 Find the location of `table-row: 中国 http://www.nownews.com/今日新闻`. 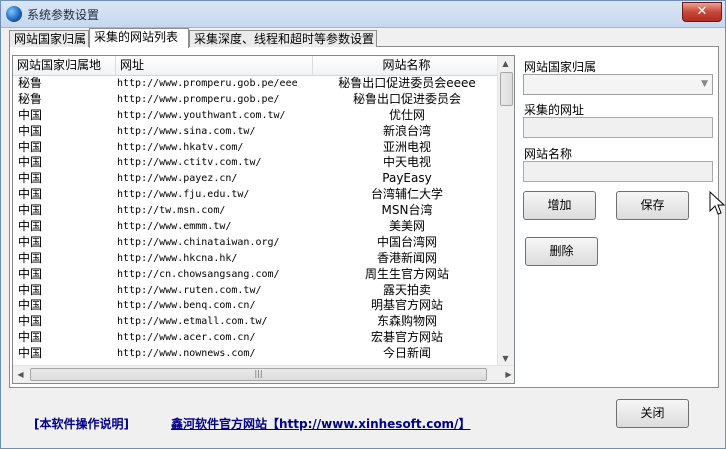

table-row: 中国 http://www.nownews.com/今日新闻 is located at coordinates (257, 354).